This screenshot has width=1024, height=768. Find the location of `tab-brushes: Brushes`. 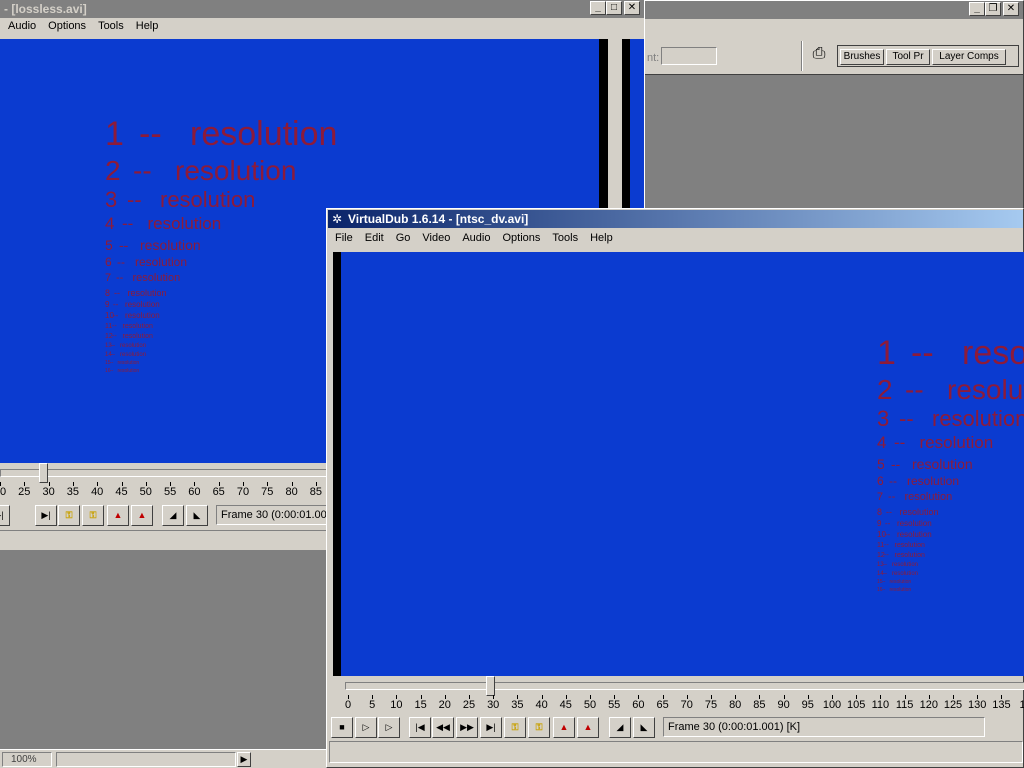

tab-brushes: Brushes is located at coordinates (862, 57).